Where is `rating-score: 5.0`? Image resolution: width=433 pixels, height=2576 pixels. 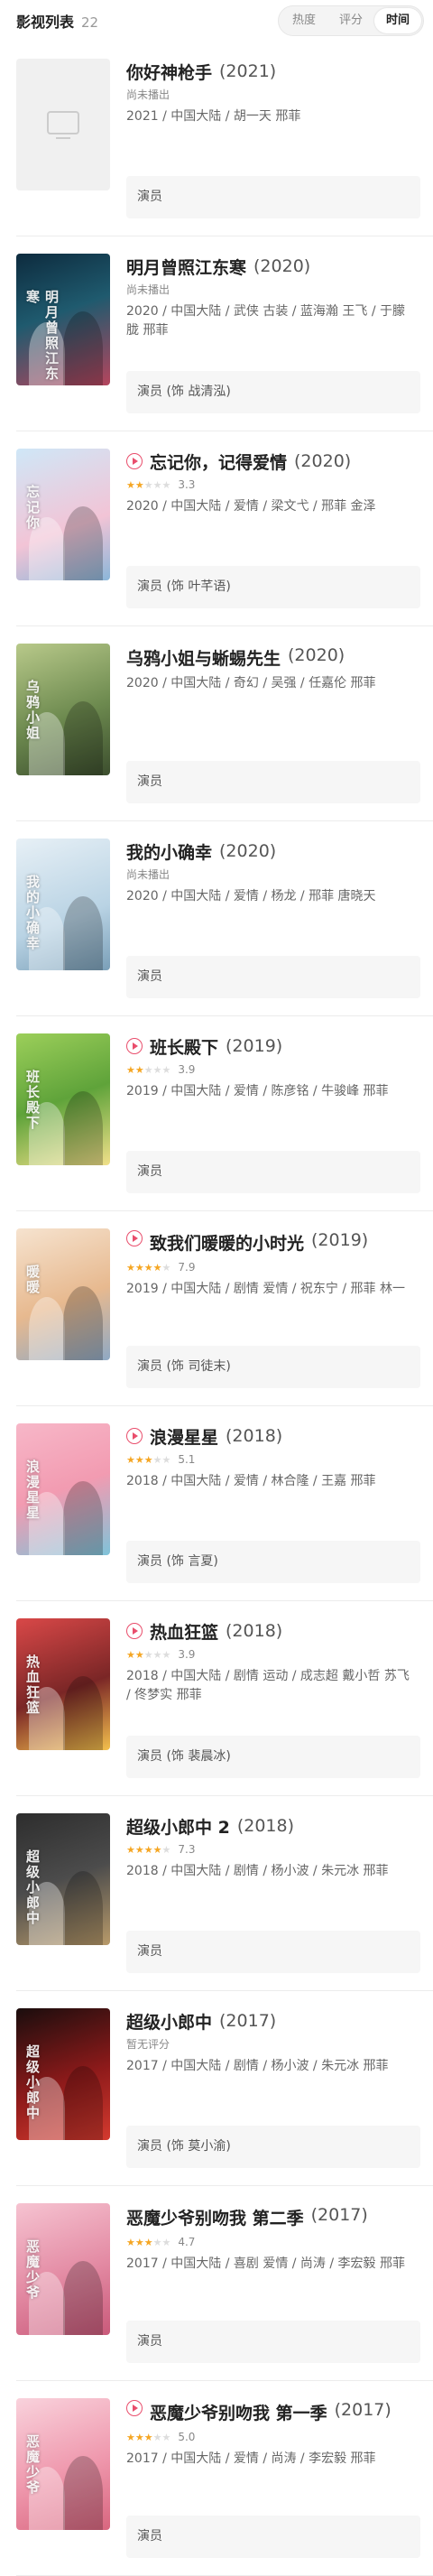
rating-score: 5.0 is located at coordinates (187, 2437).